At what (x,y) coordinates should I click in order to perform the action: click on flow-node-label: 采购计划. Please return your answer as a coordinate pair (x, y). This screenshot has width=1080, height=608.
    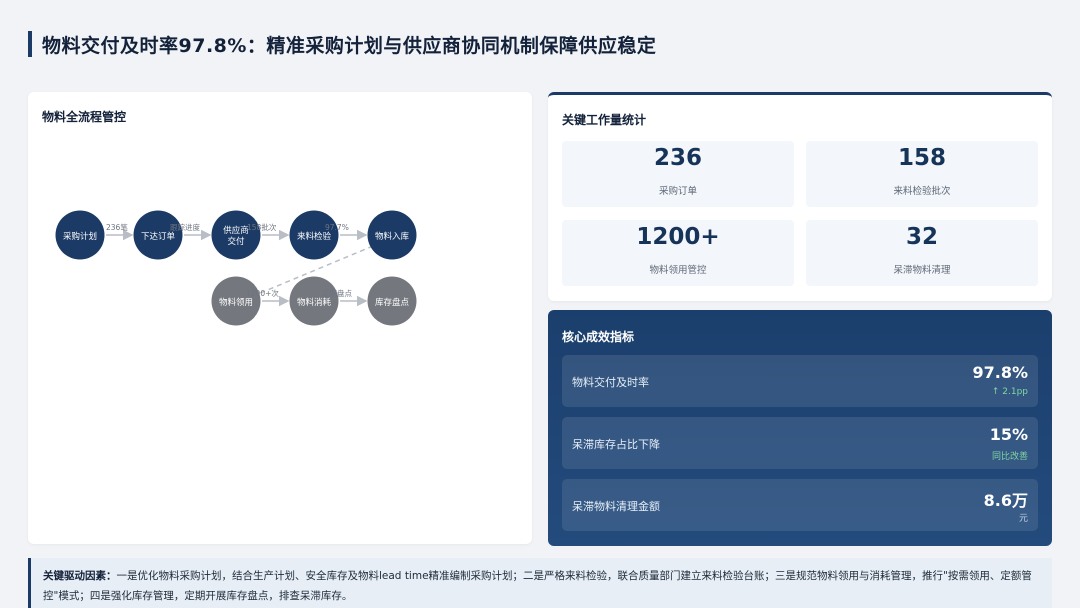
    Looking at the image, I should click on (80, 236).